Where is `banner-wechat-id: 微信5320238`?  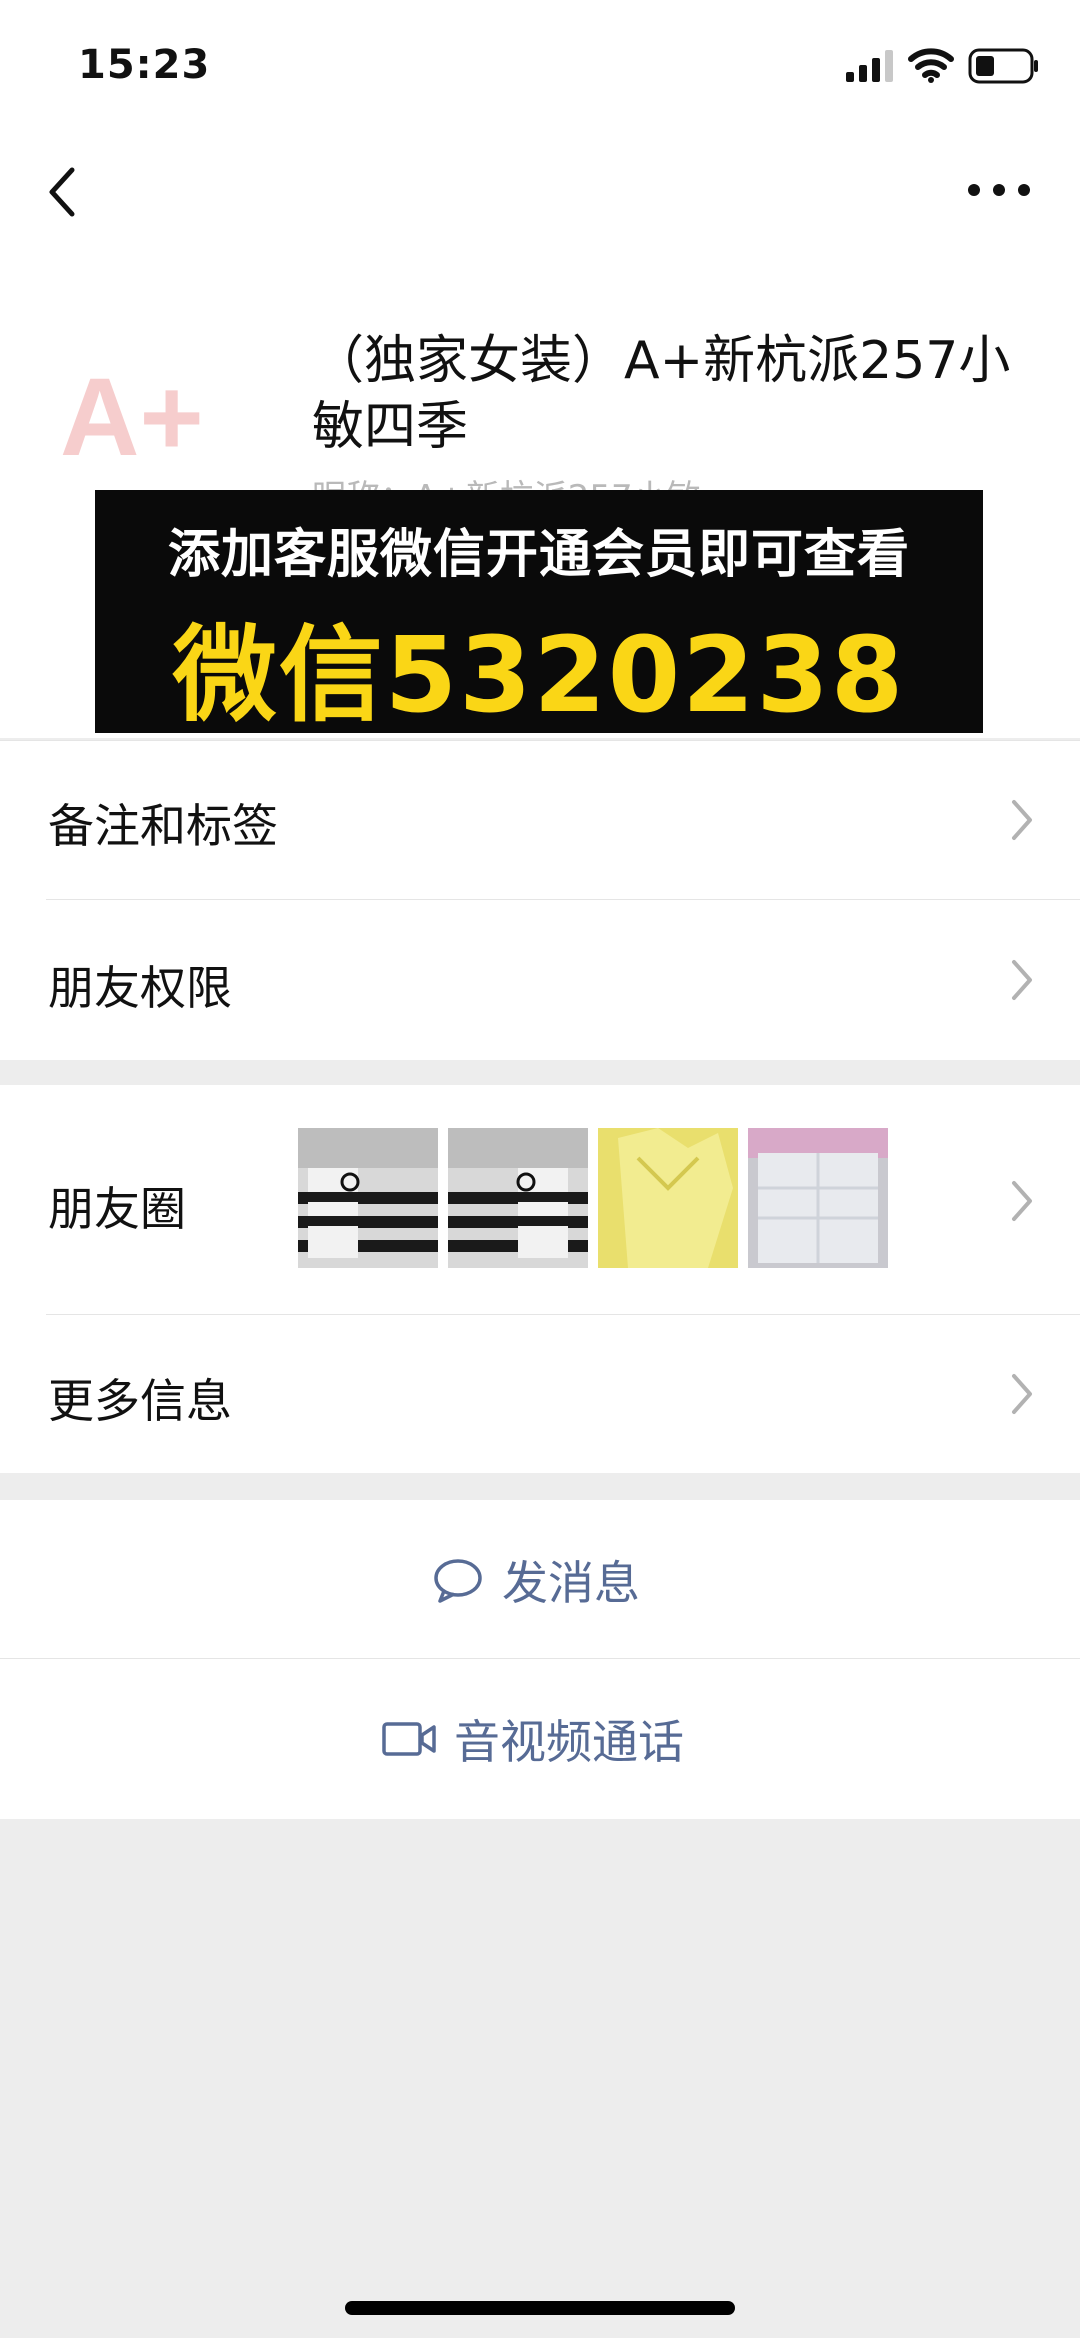
banner-wechat-id: 微信5320238 is located at coordinates (539, 675).